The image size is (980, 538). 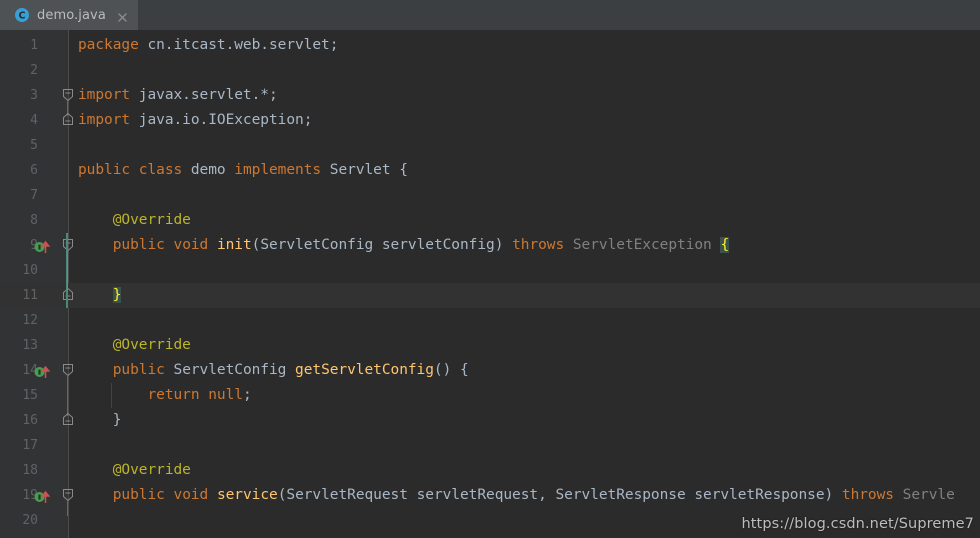 I want to click on line-number: 10, so click(x=30, y=270).